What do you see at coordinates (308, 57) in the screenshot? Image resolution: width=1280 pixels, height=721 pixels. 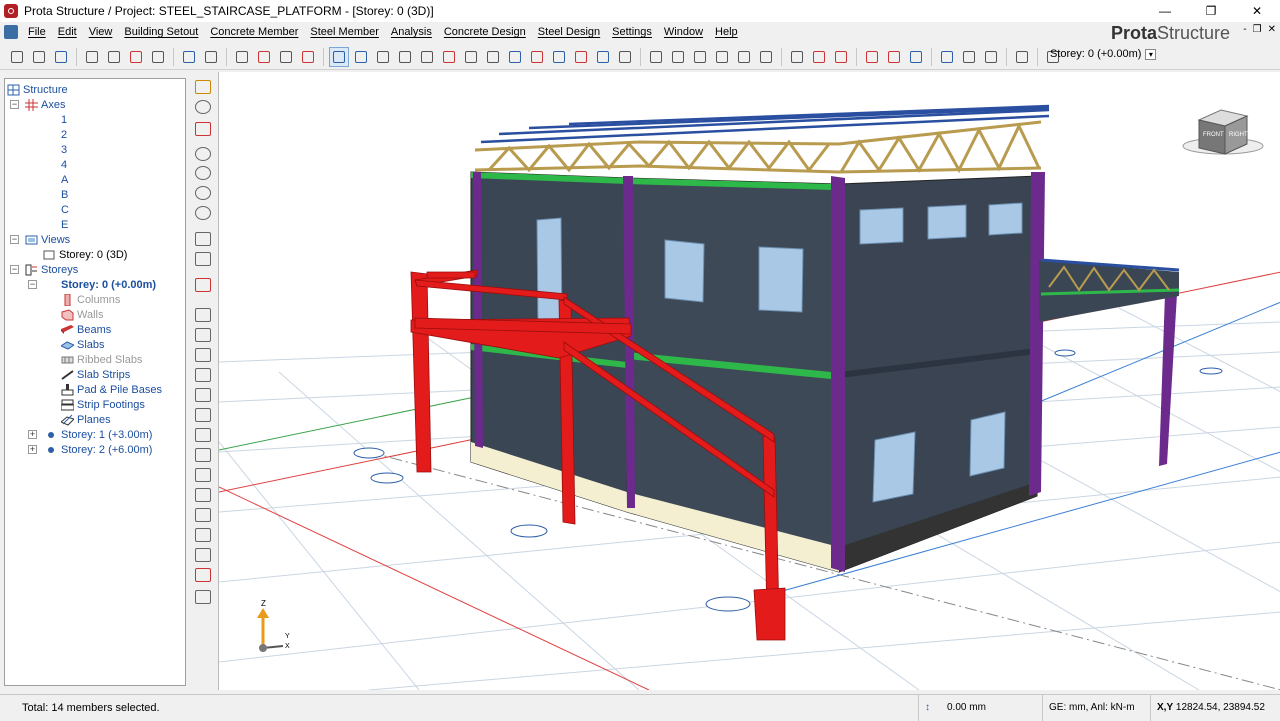 I see `delete-icon` at bounding box center [308, 57].